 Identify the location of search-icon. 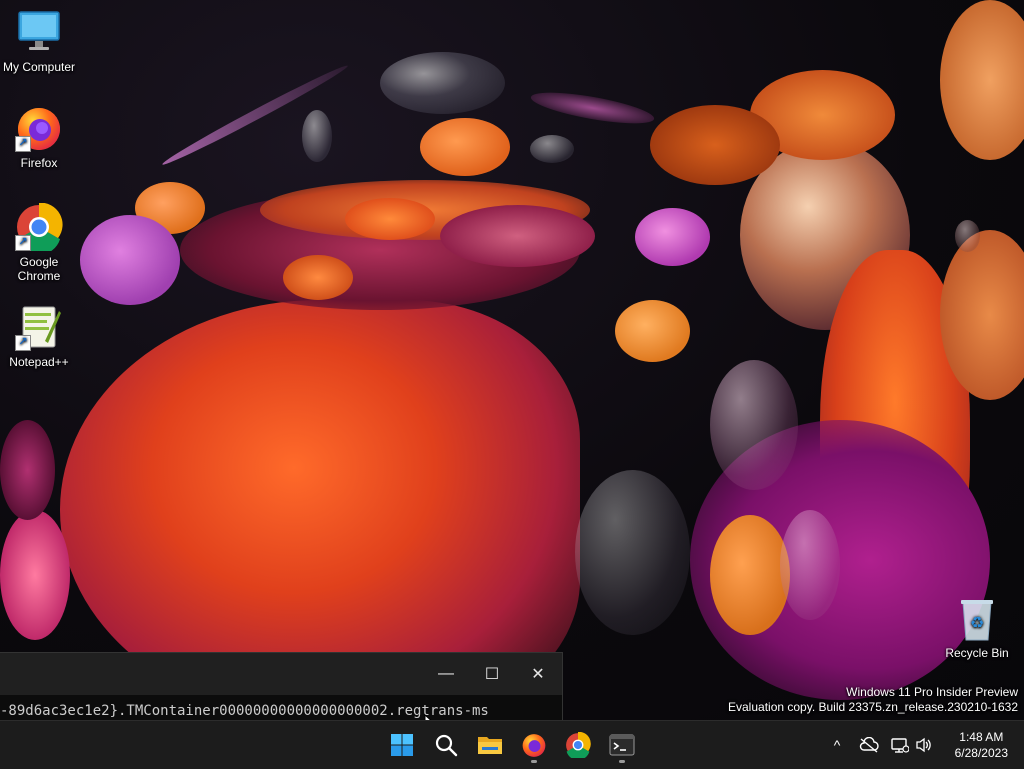
(446, 745).